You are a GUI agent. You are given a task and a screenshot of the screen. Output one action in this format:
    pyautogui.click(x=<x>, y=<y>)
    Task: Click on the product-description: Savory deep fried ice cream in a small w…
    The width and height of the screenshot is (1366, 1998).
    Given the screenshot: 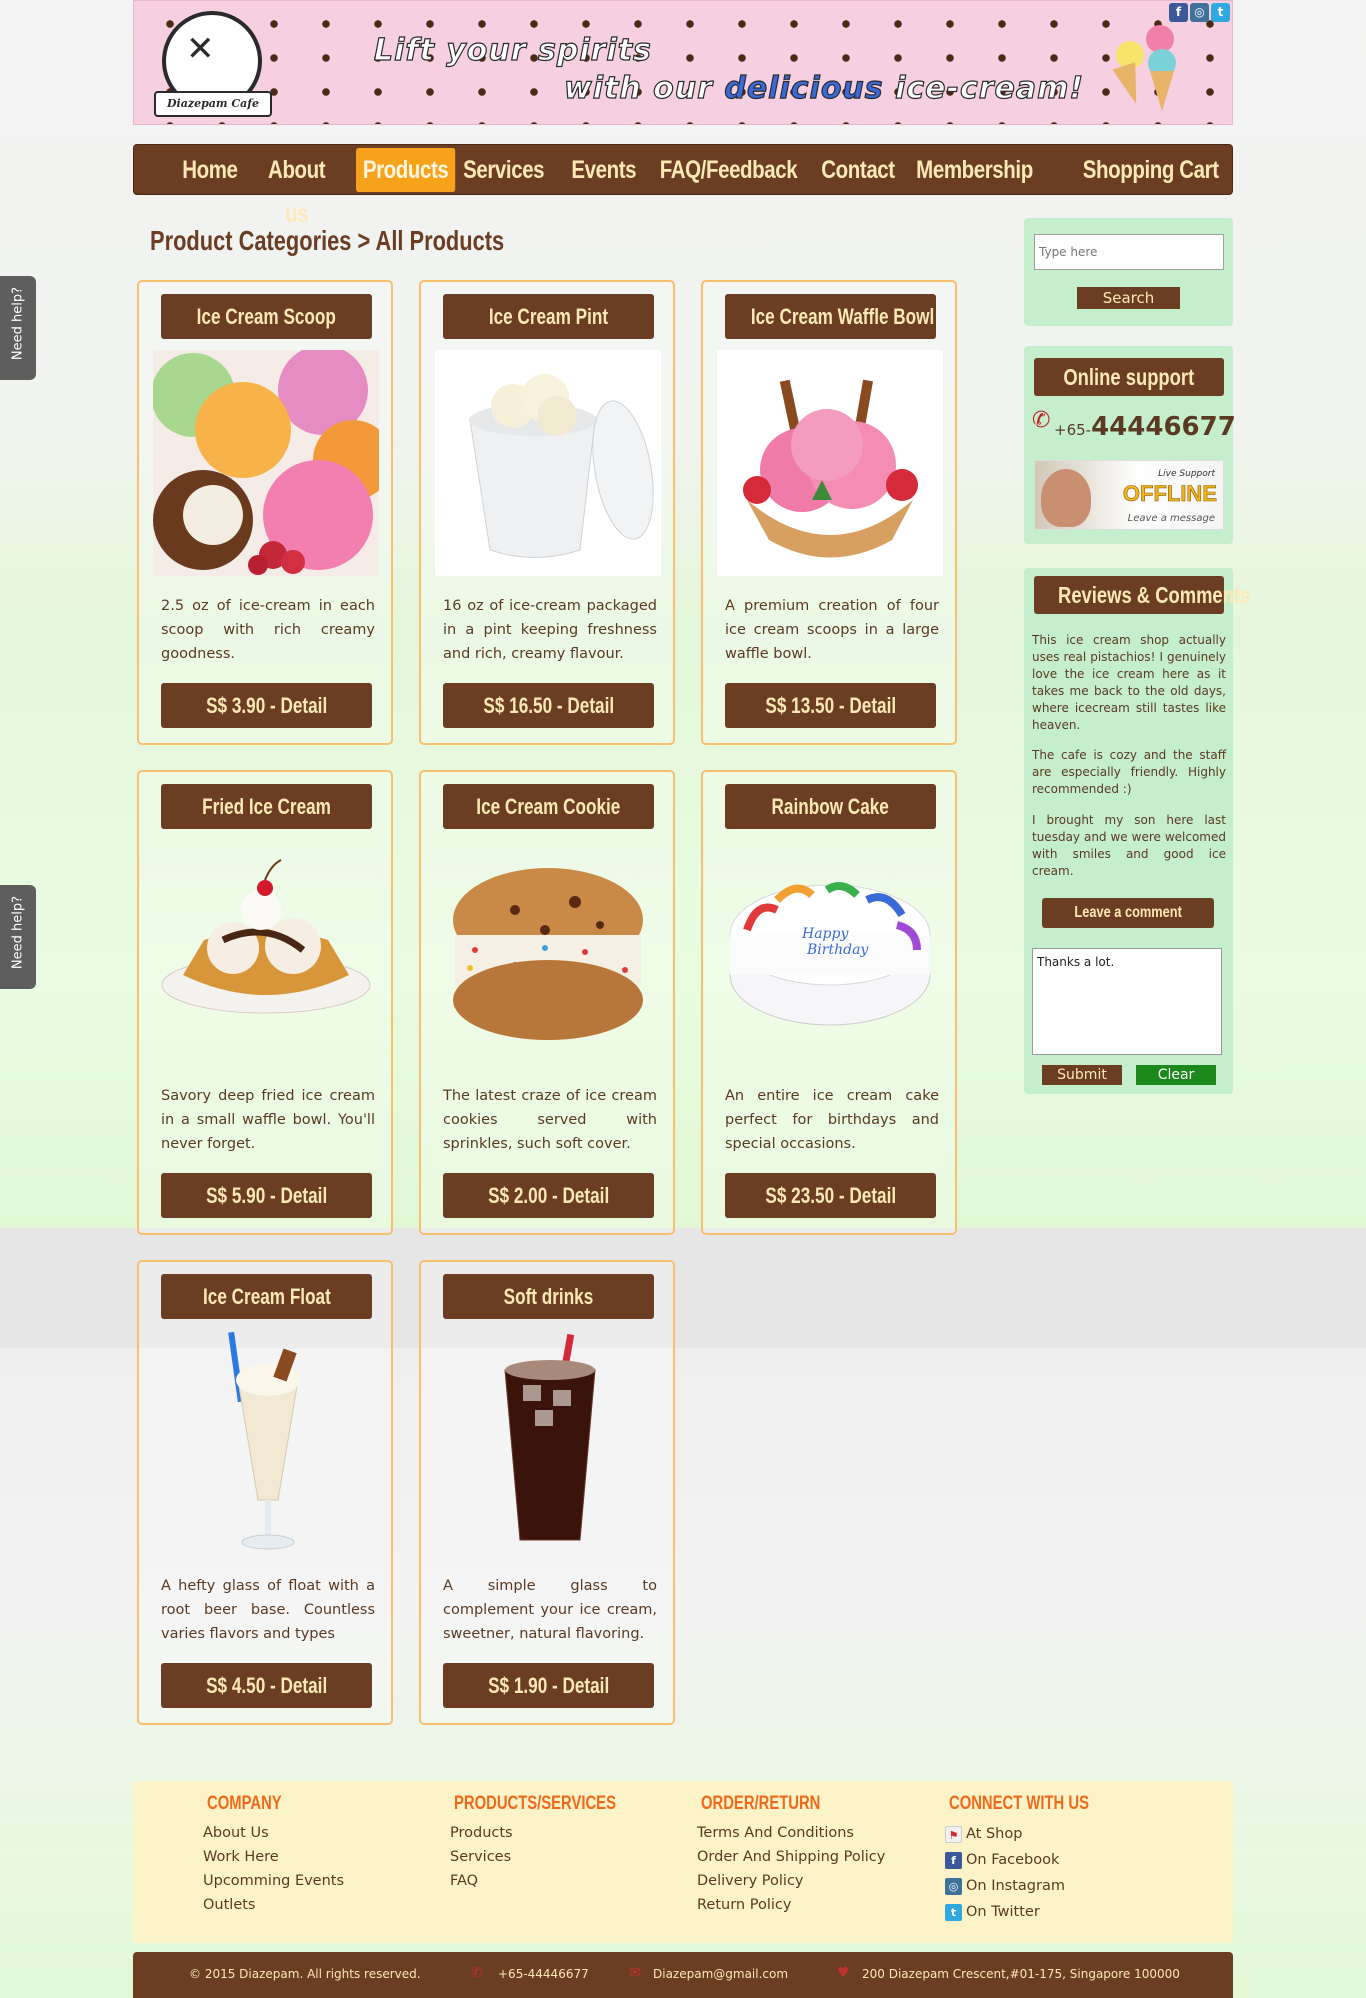 What is the action you would take?
    pyautogui.click(x=268, y=1120)
    